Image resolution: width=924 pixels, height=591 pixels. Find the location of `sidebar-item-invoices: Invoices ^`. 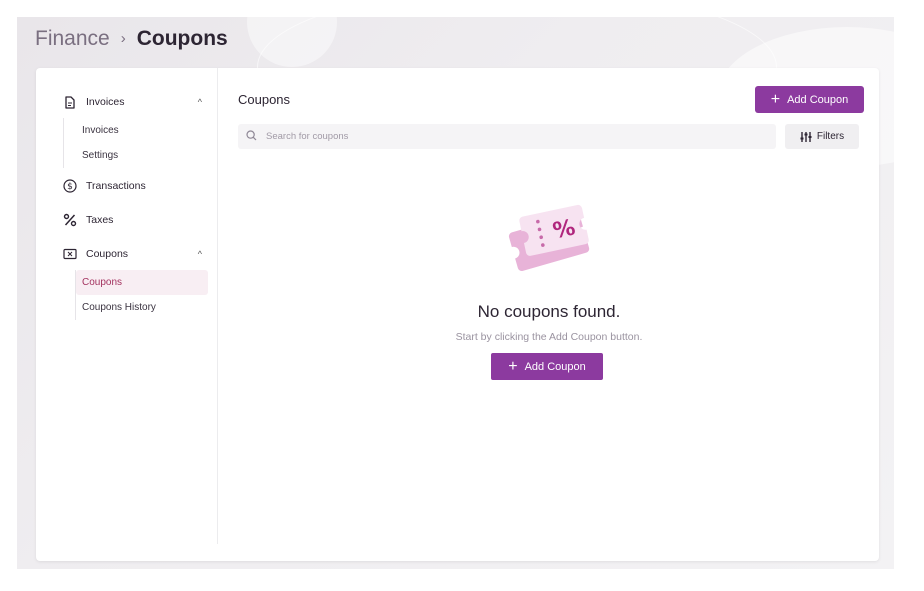

sidebar-item-invoices: Invoices ^ is located at coordinates (135, 102).